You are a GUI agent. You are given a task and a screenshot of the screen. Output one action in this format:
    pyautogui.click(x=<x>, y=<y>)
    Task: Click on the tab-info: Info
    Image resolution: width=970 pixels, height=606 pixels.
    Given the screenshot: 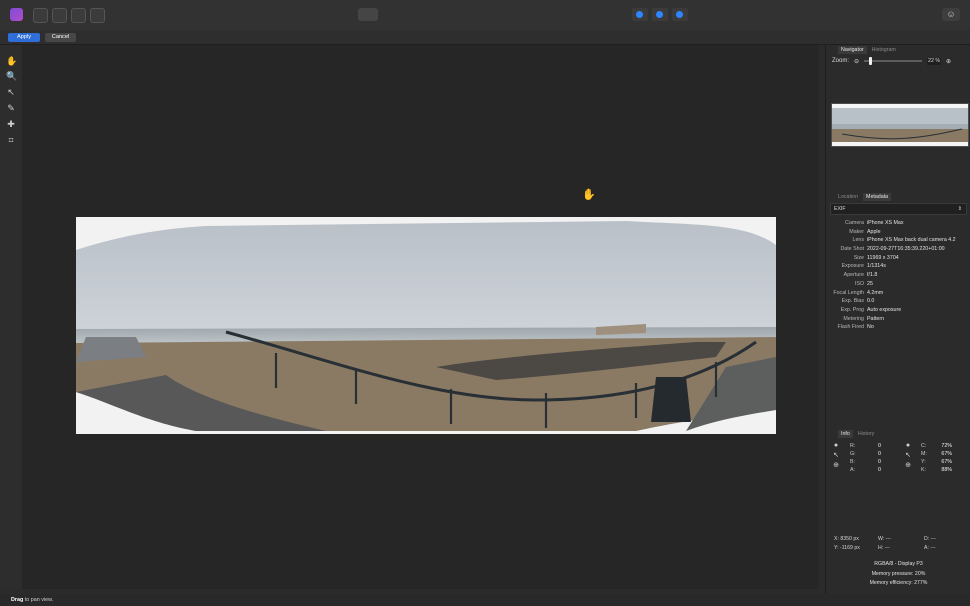 What is the action you would take?
    pyautogui.click(x=845, y=434)
    